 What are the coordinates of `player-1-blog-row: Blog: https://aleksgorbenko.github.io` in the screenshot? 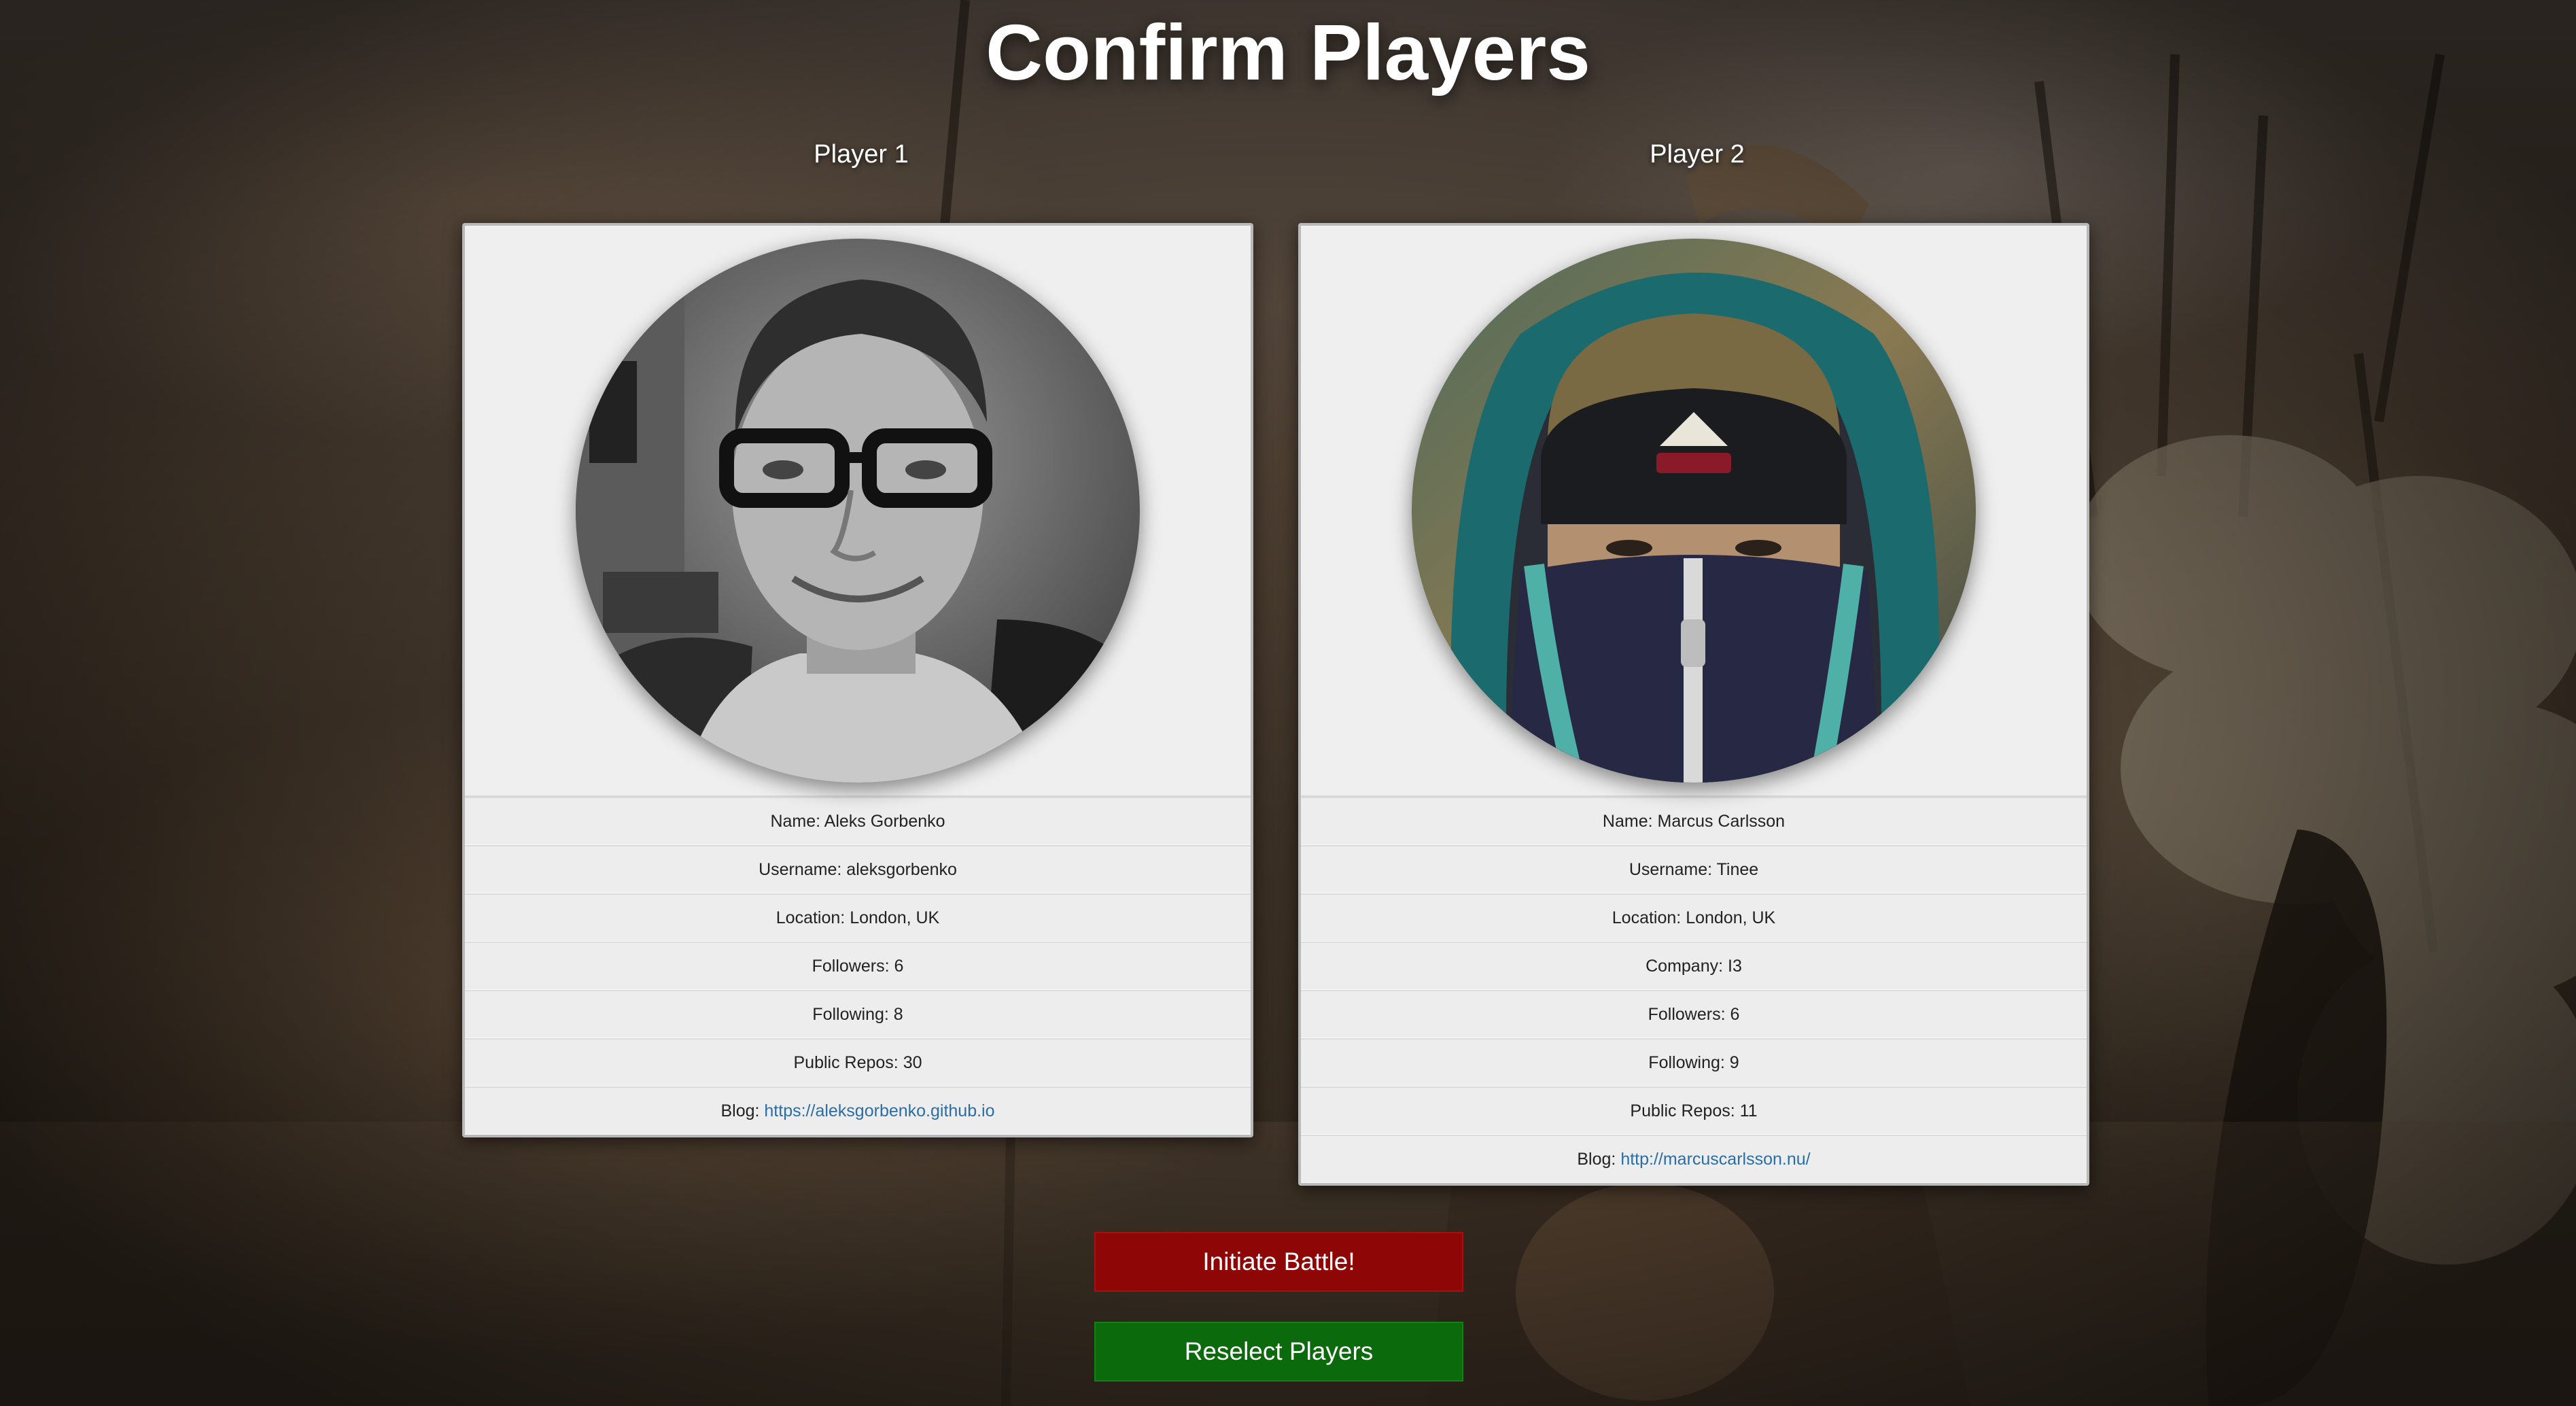 It's located at (858, 1110).